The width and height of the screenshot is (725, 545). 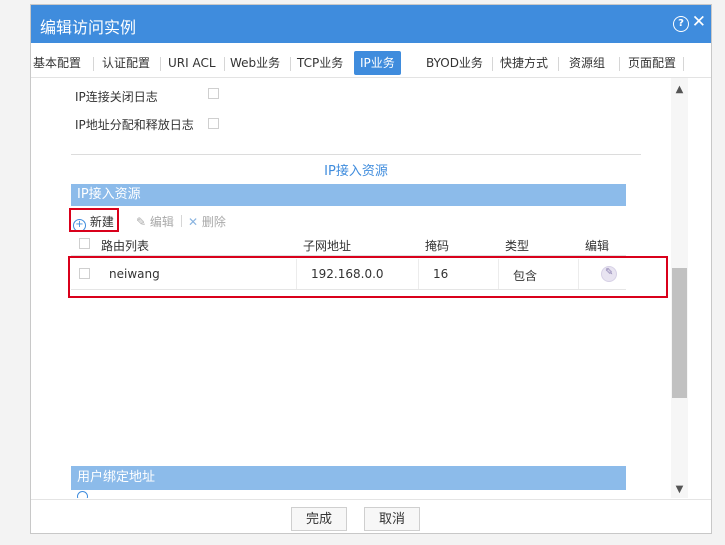 What do you see at coordinates (356, 154) in the screenshot?
I see `divider` at bounding box center [356, 154].